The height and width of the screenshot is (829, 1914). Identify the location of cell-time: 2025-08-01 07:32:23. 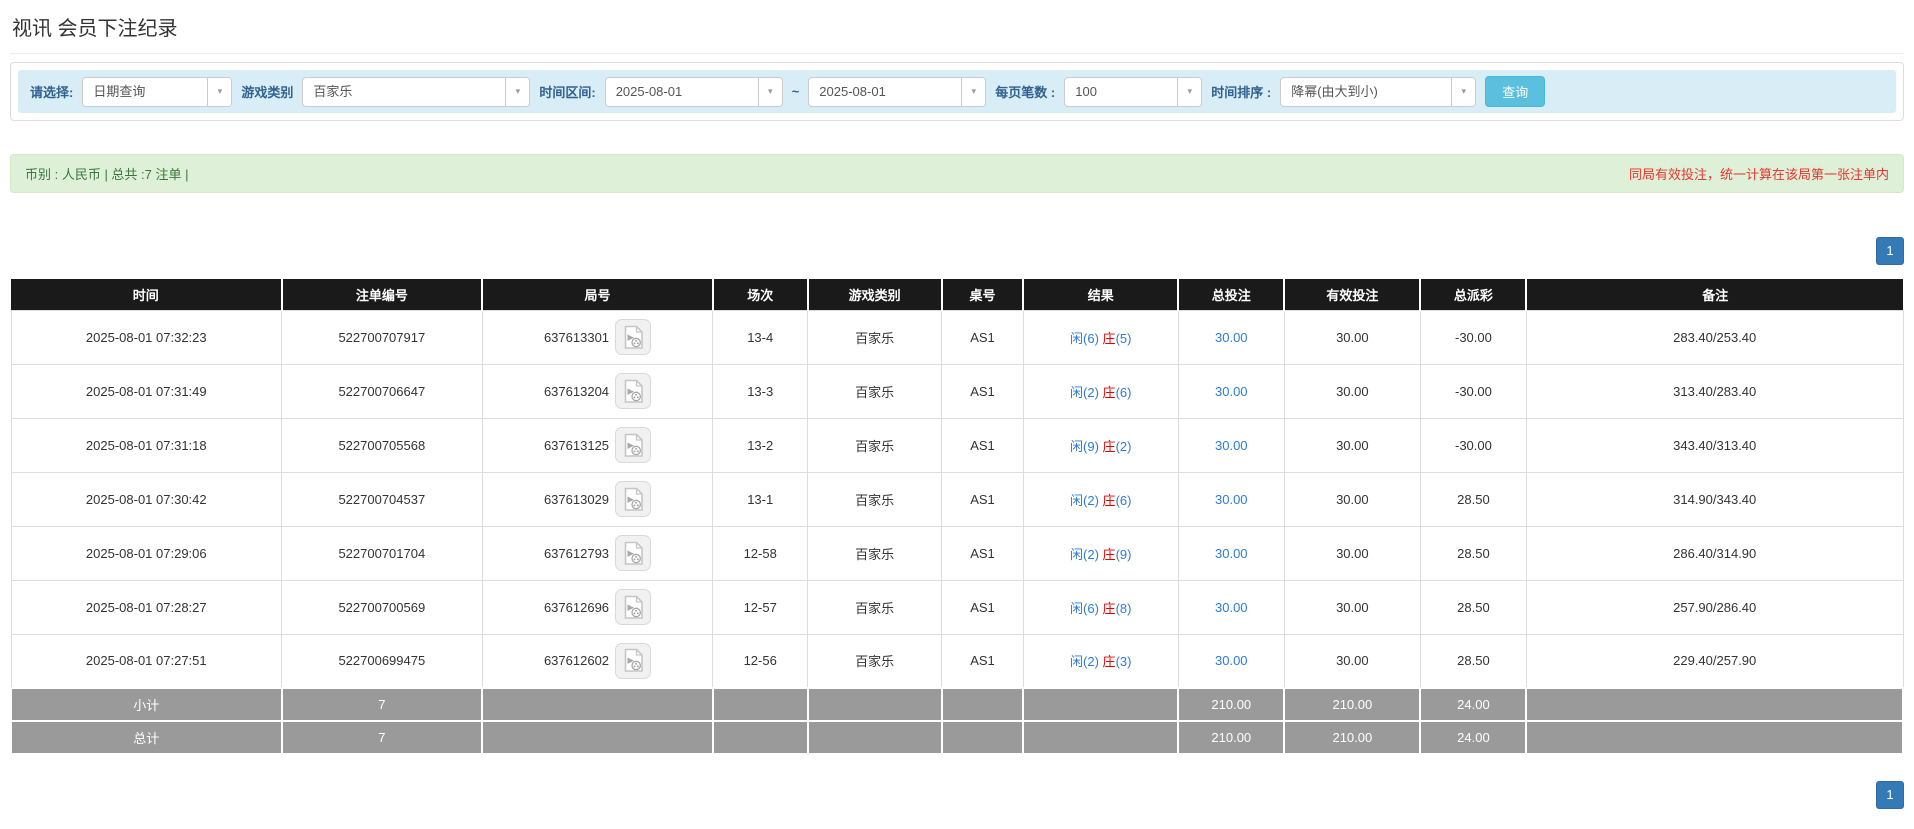
(146, 337).